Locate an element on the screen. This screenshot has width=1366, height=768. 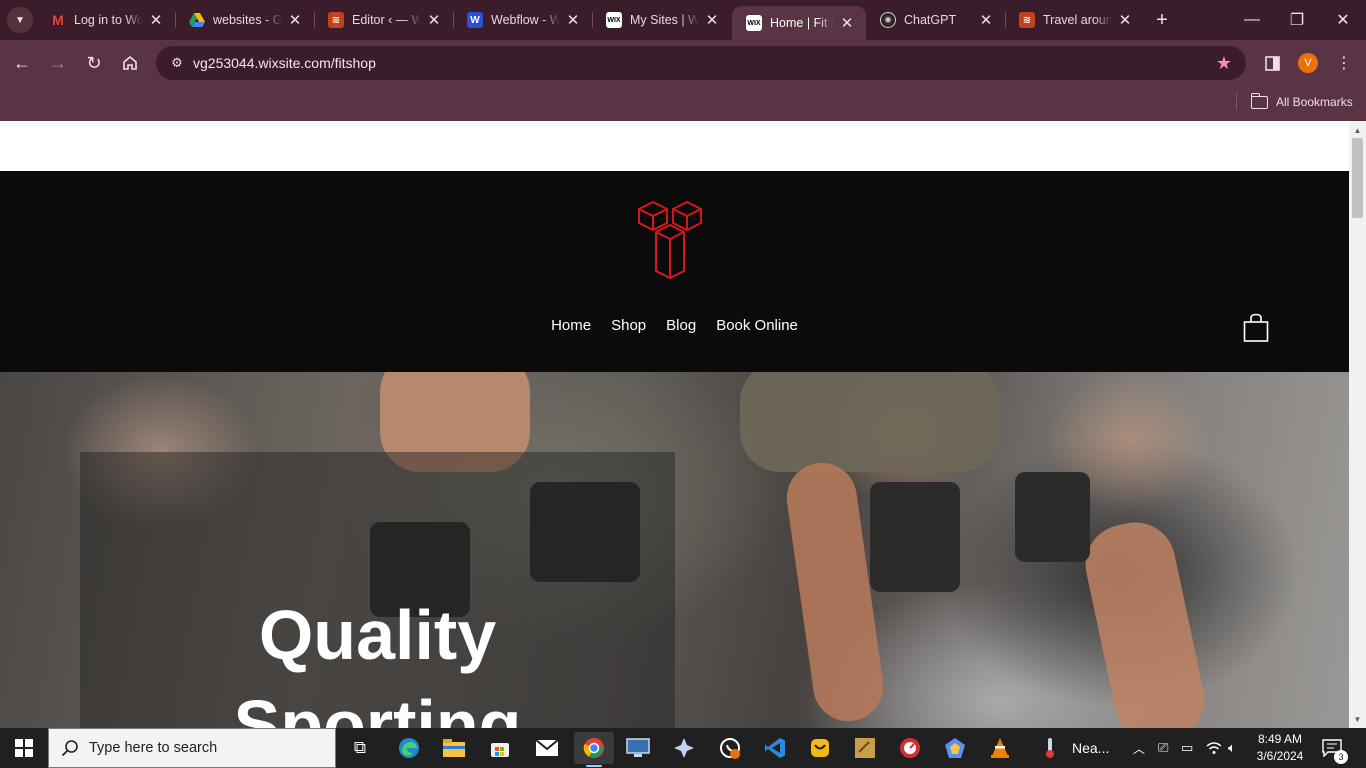
close-window-button: ✕ is located at coordinates (1343, 20).